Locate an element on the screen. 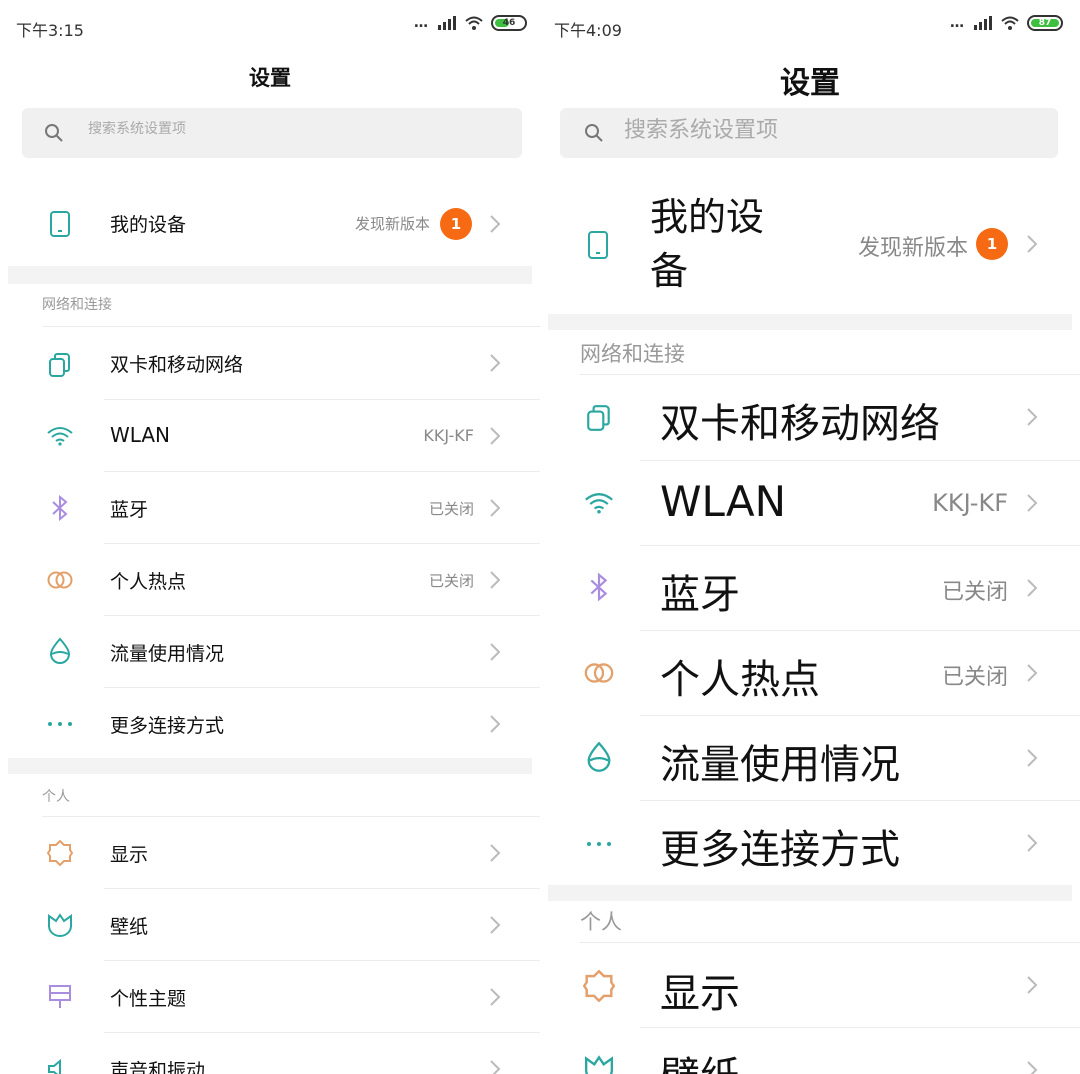 The width and height of the screenshot is (1080, 1074). status-bar: 下午4:09 … 87 is located at coordinates (810, 28).